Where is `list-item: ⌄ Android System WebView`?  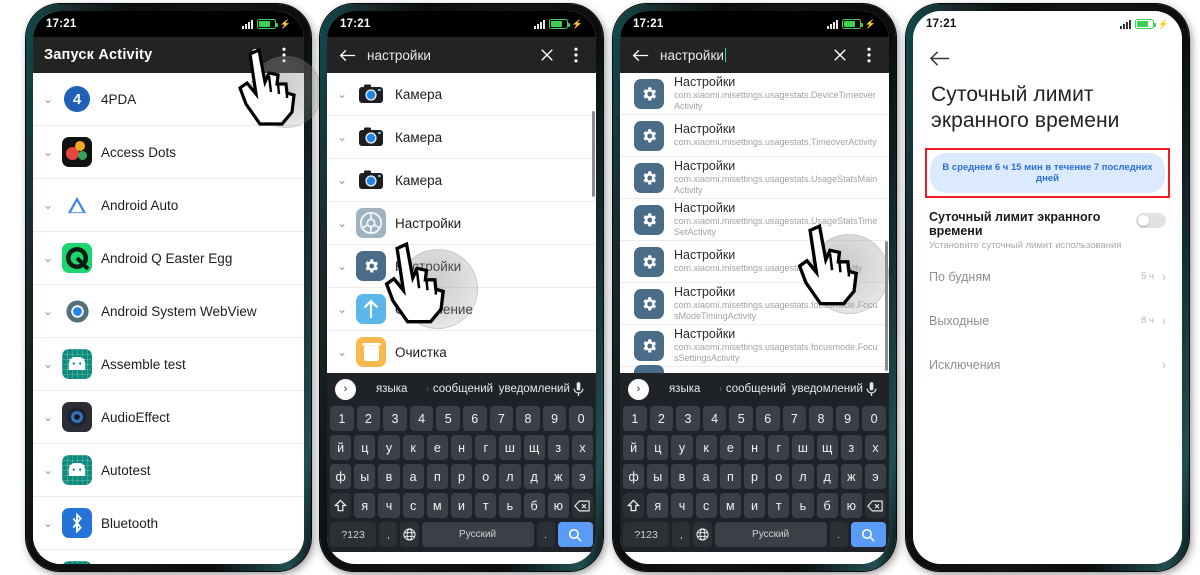 list-item: ⌄ Android System WebView is located at coordinates (168, 311).